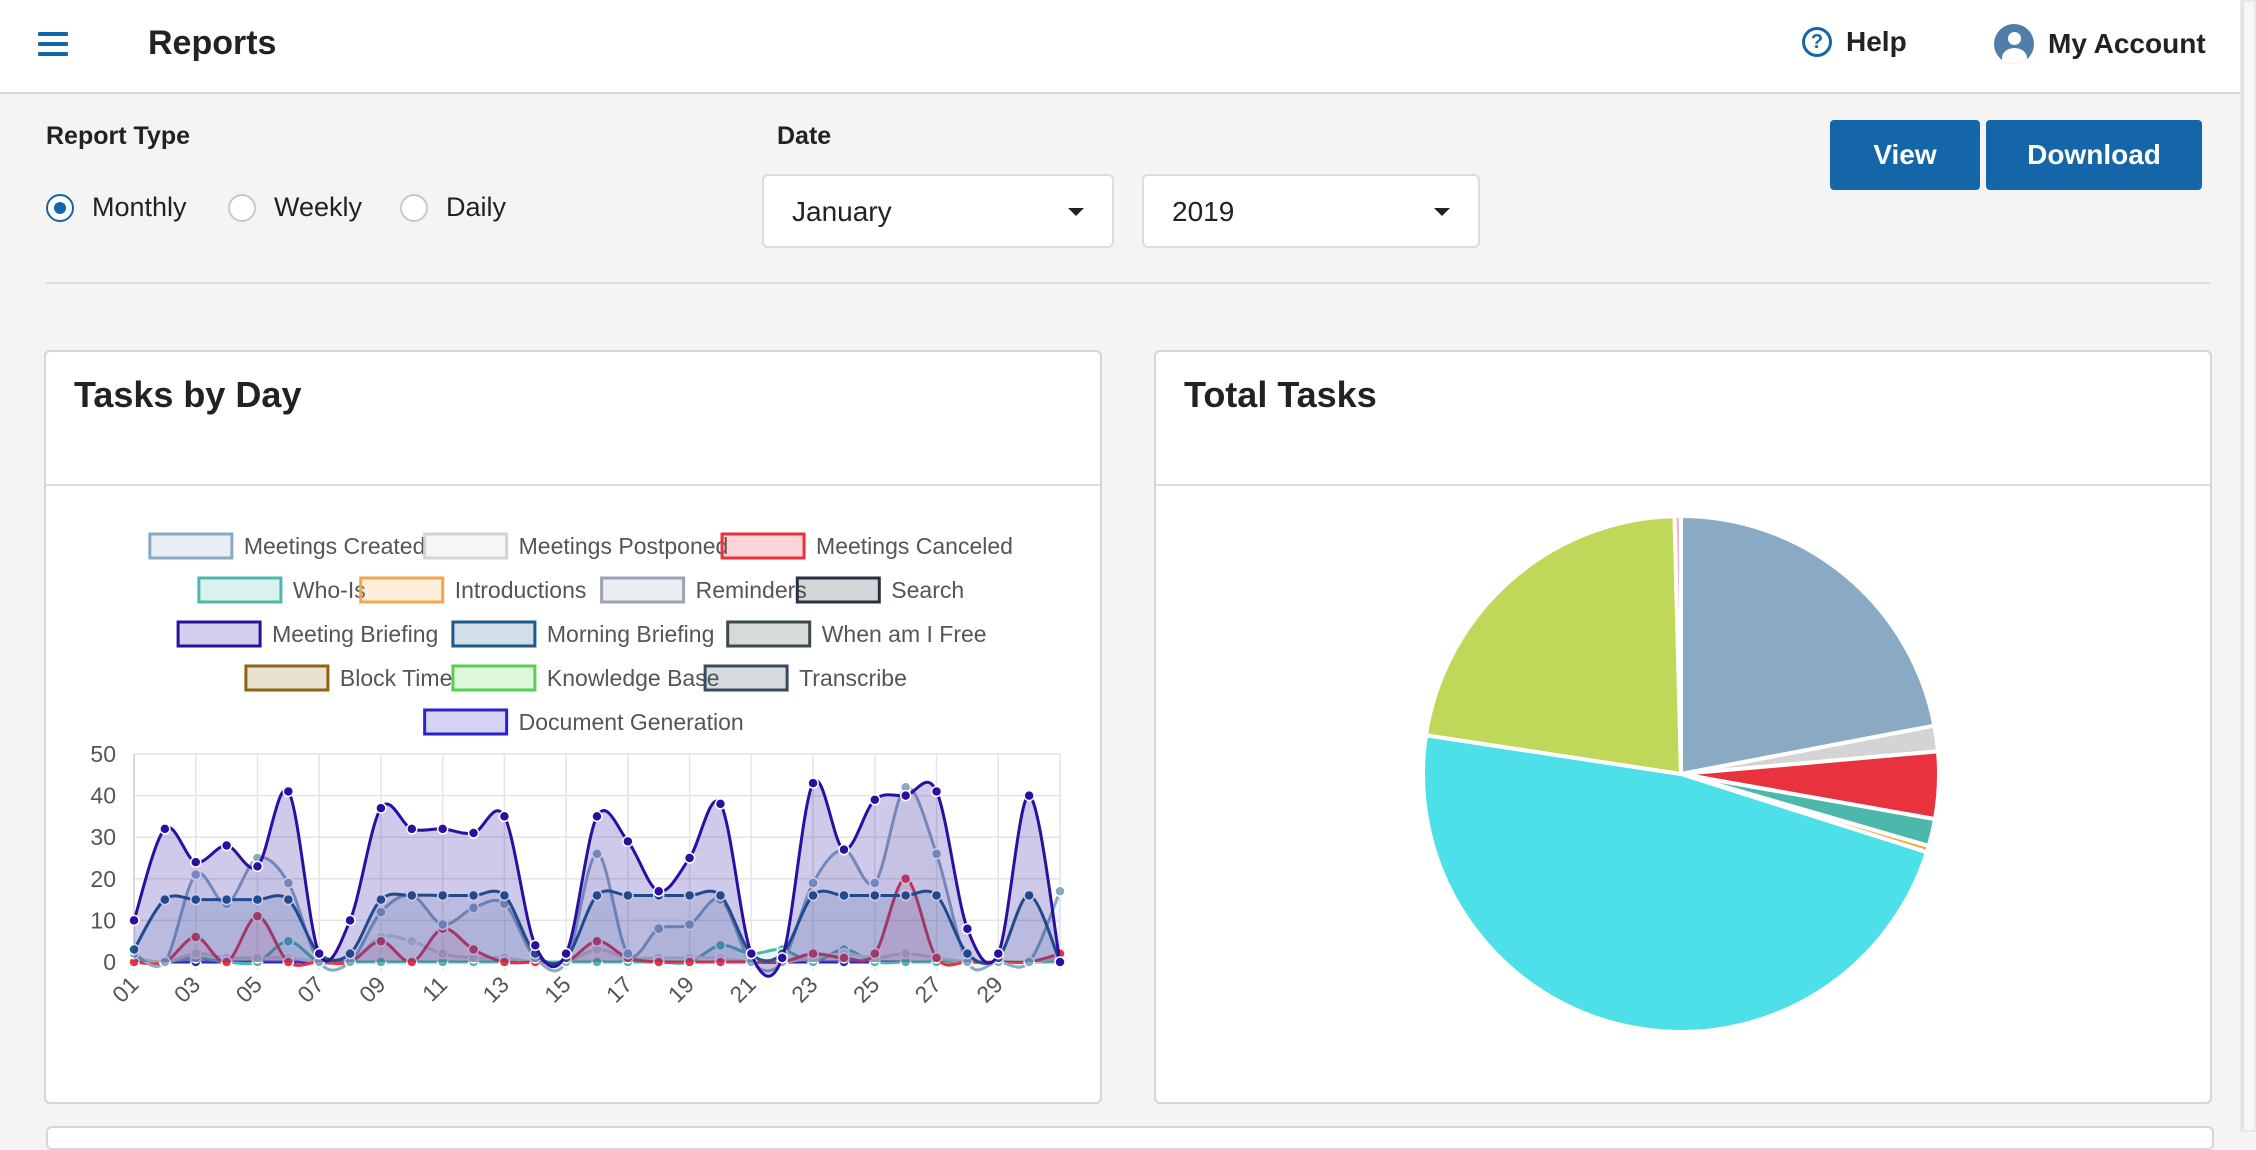  Describe the element at coordinates (1311, 211) in the screenshot. I see `year-select: 2019` at that location.